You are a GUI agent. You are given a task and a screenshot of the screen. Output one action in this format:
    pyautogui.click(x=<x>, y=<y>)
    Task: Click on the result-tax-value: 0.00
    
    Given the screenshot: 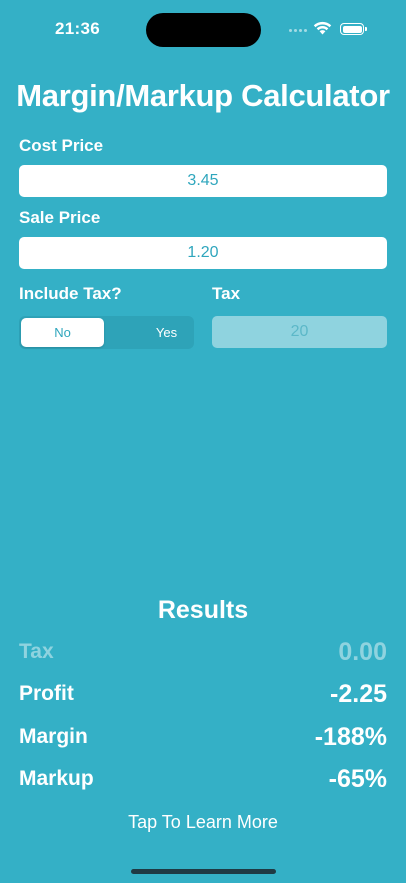 What is the action you would take?
    pyautogui.click(x=362, y=652)
    